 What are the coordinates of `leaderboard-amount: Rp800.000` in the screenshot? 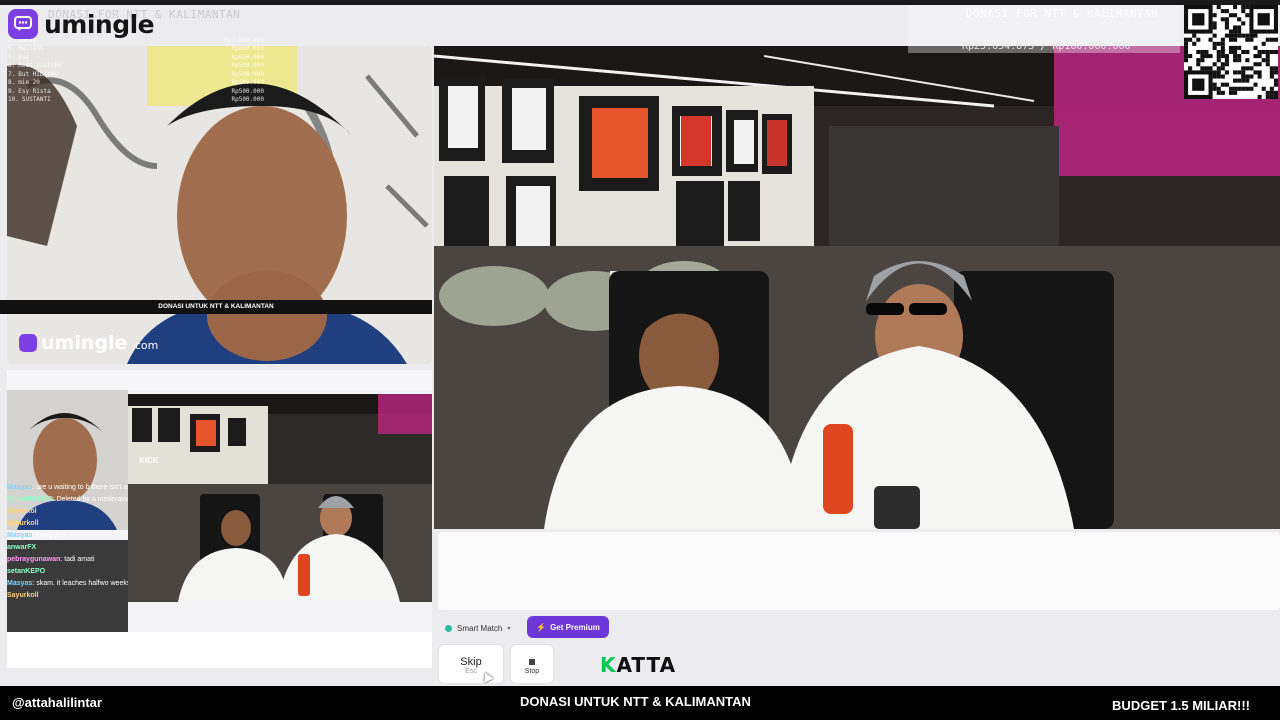 It's located at (247, 48).